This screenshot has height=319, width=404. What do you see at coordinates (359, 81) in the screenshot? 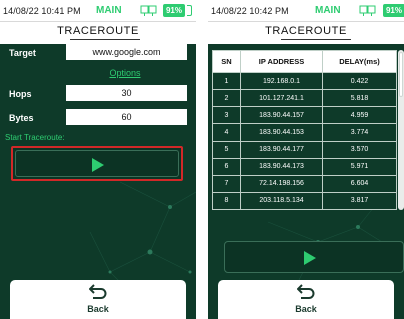
I see `cell-delay: 0.422` at bounding box center [359, 81].